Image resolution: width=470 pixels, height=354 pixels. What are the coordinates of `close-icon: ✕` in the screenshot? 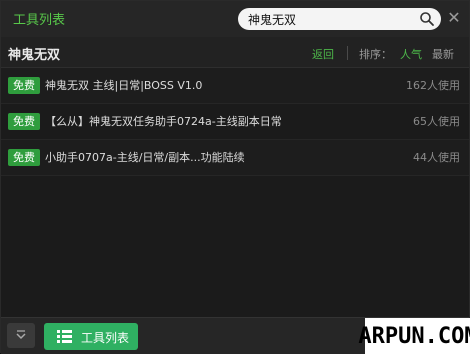 It's located at (454, 18).